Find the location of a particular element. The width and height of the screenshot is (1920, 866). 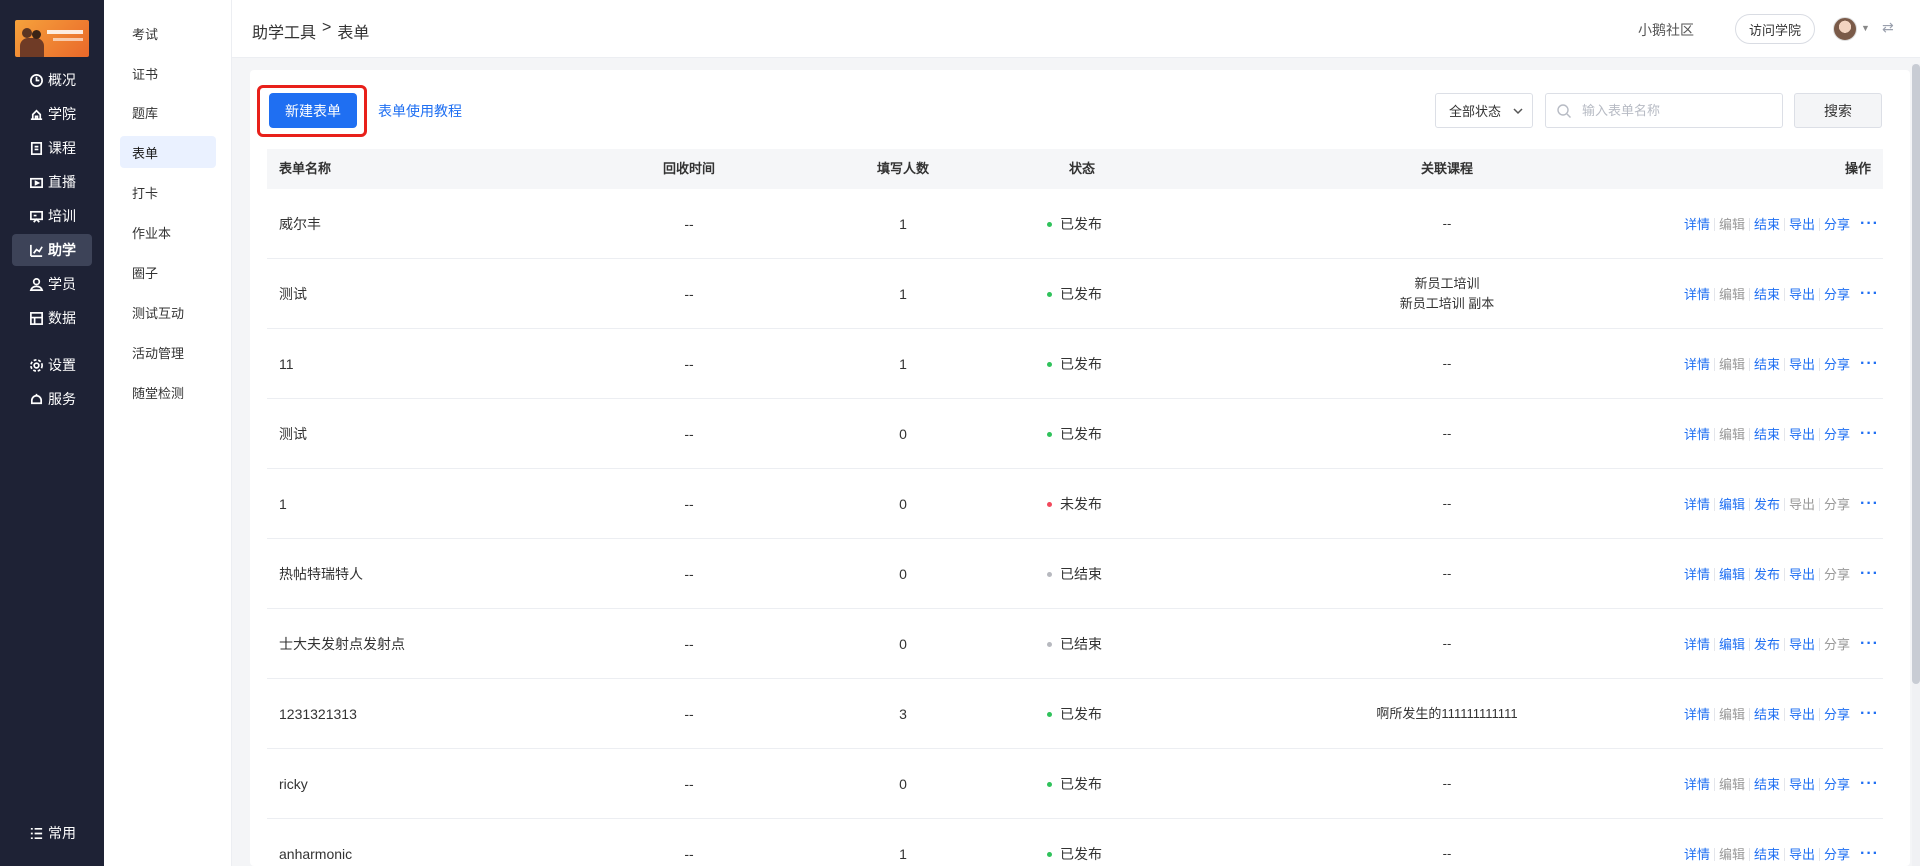

subnav-item: 题库 is located at coordinates (168, 112).